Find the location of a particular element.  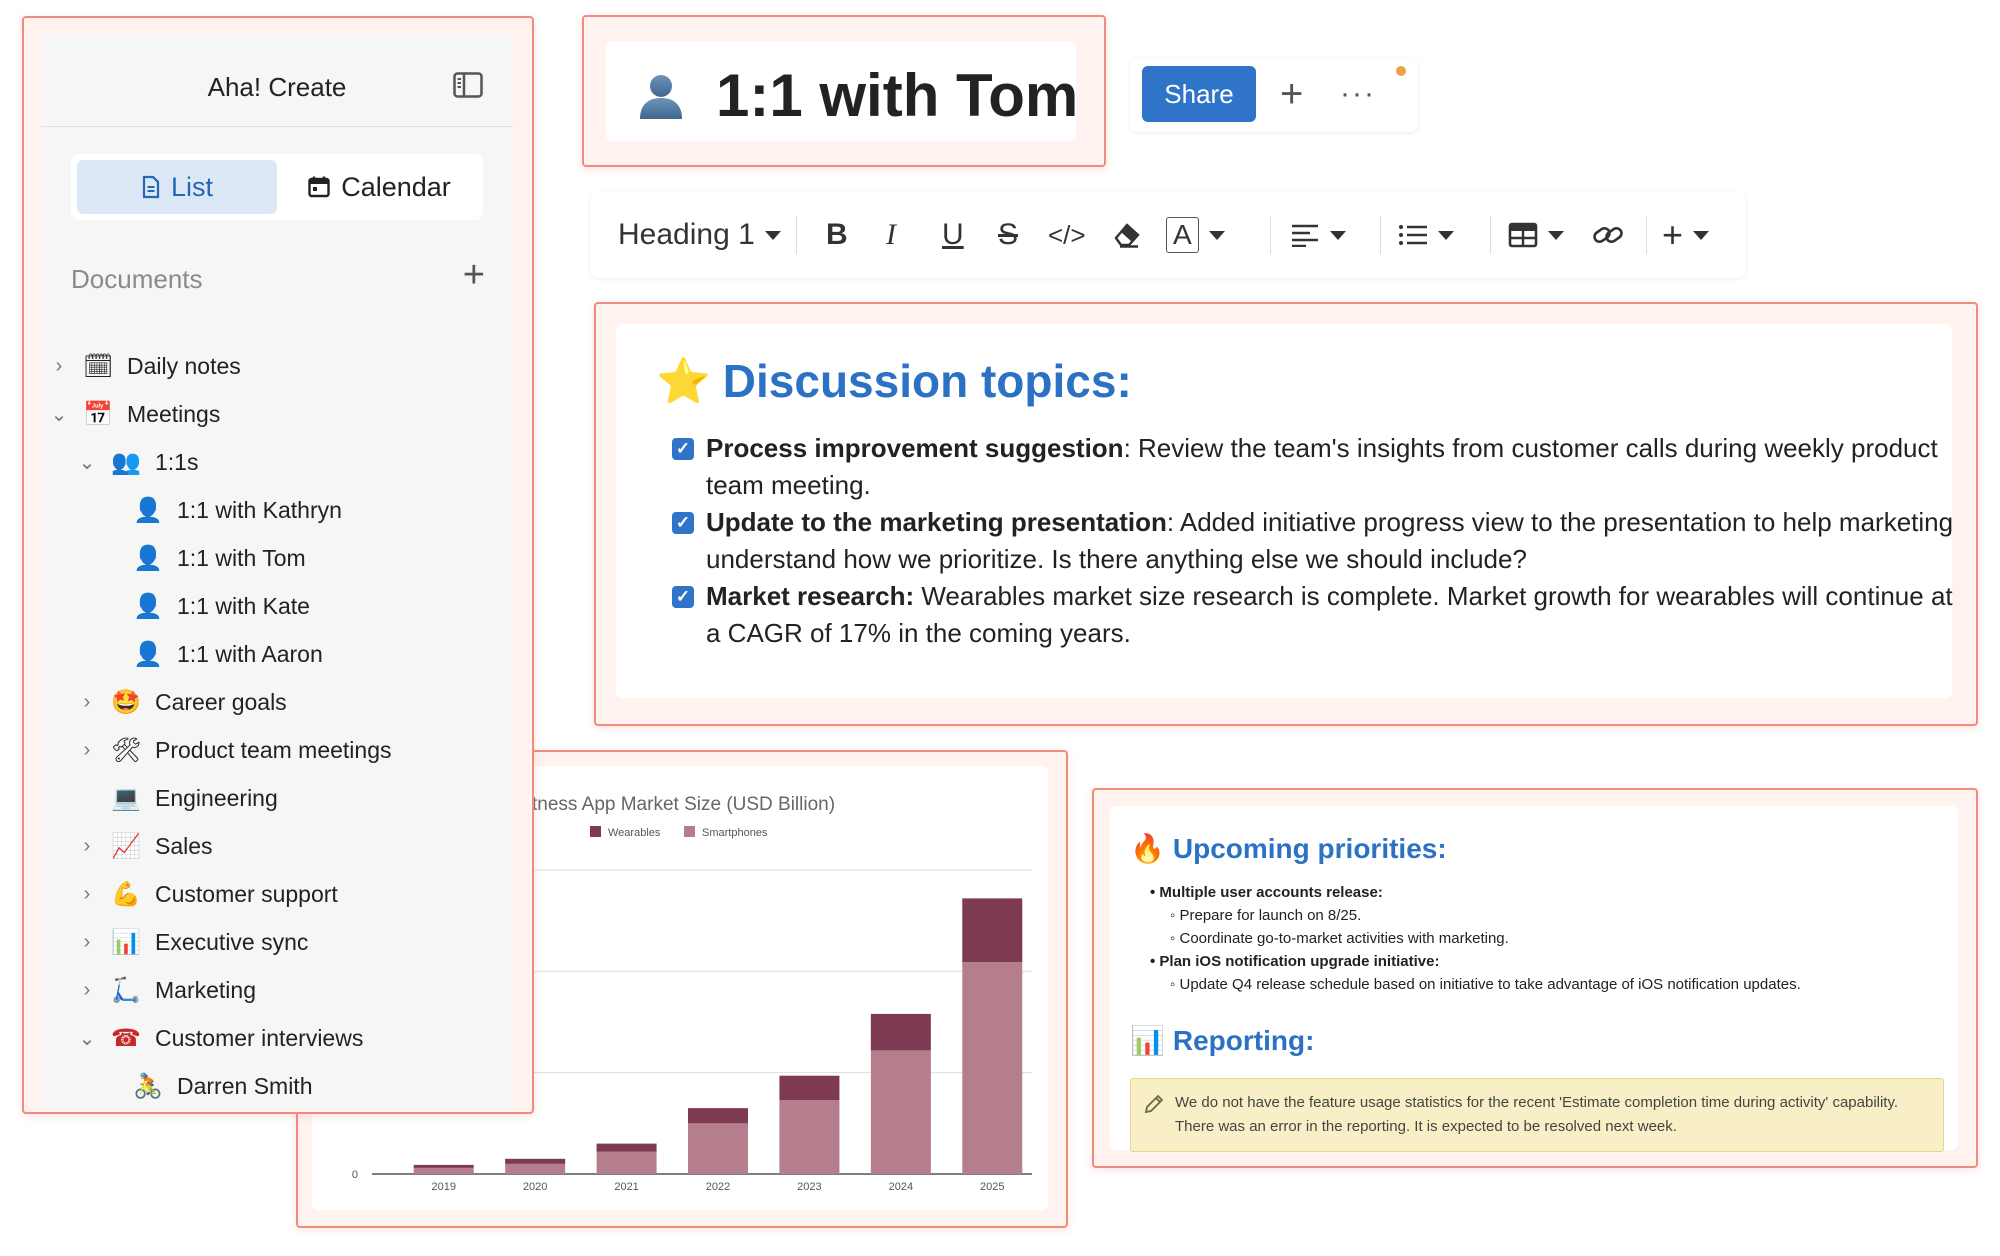

chart-title: tness App Market Size (USD Billion) is located at coordinates (683, 804).